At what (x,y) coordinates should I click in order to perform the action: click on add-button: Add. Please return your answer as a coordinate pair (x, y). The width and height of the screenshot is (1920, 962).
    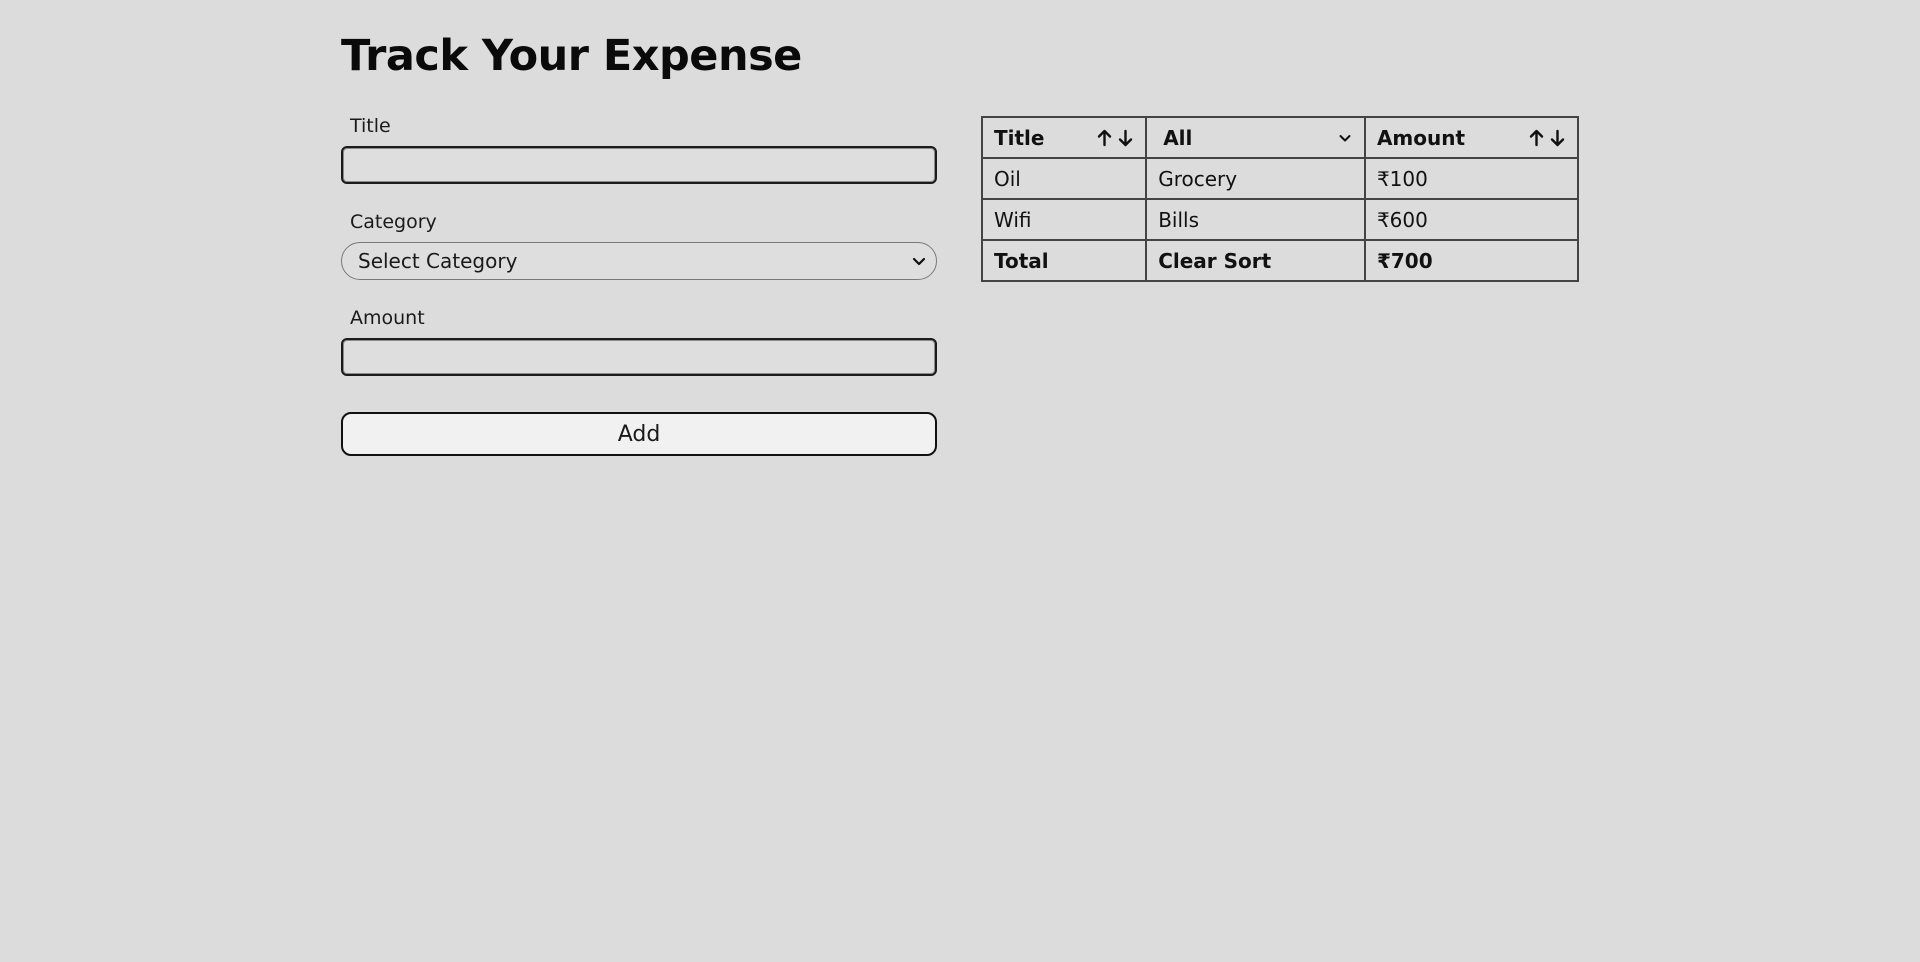
    Looking at the image, I should click on (639, 434).